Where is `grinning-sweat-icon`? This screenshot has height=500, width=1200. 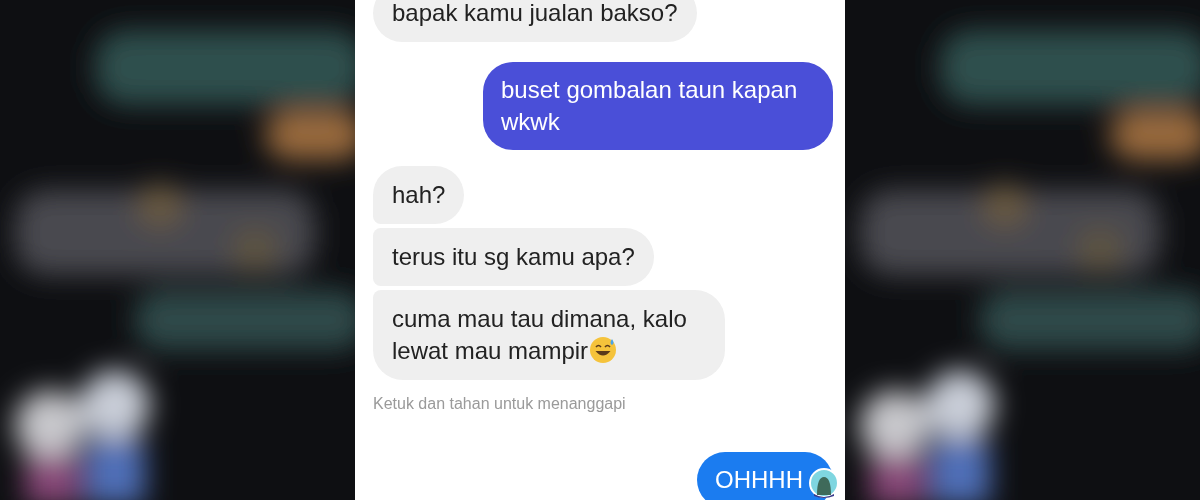 grinning-sweat-icon is located at coordinates (603, 350).